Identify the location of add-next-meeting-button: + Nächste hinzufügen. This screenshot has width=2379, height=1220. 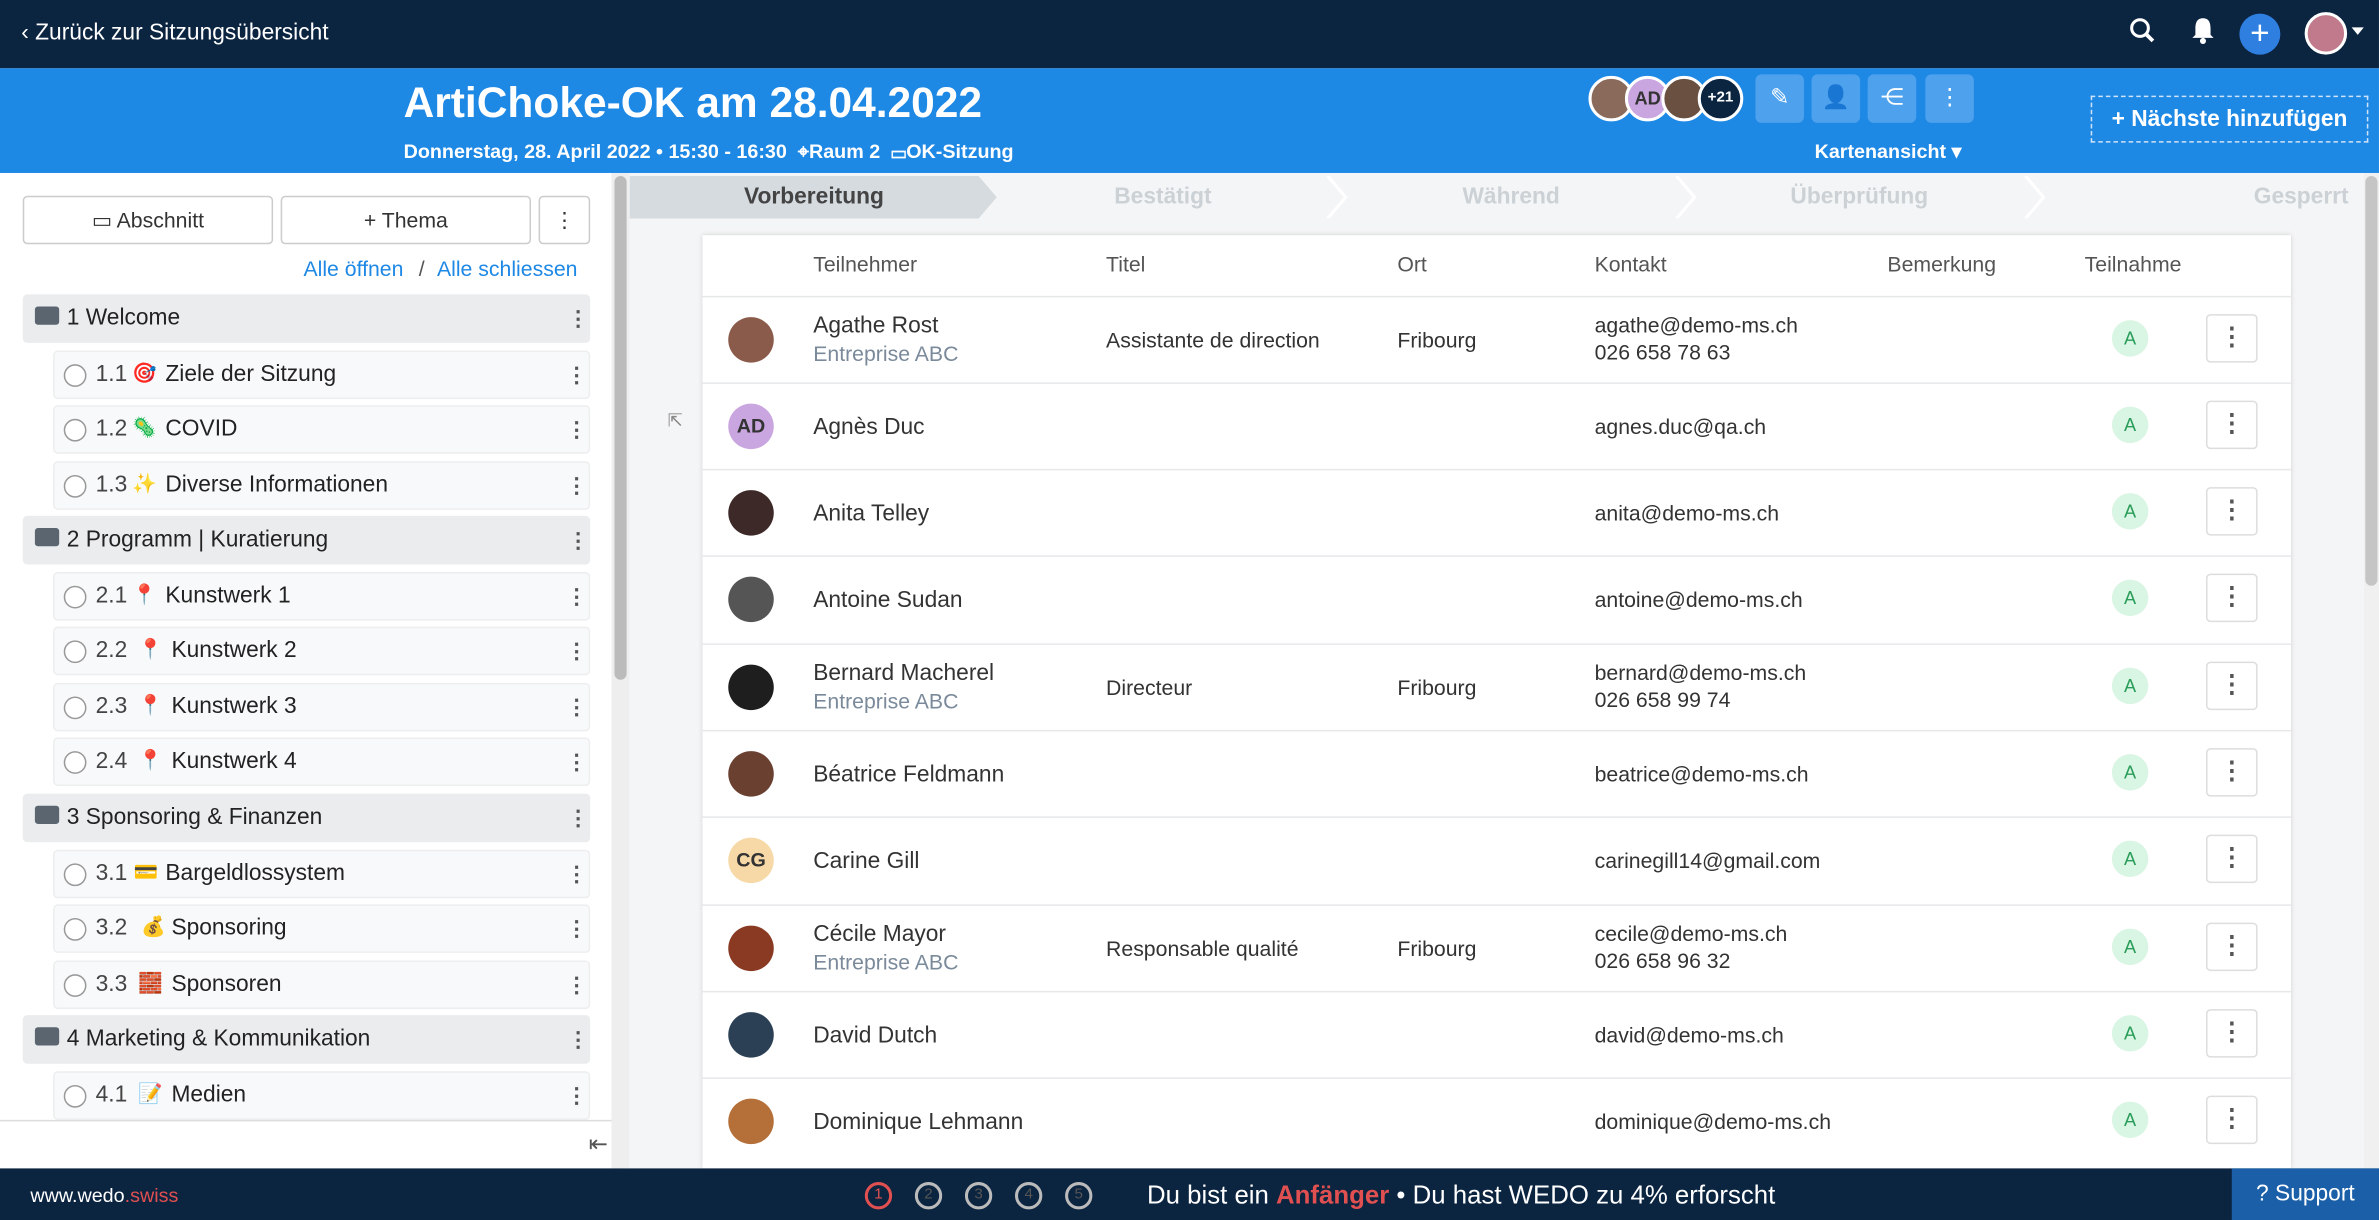
(2229, 119).